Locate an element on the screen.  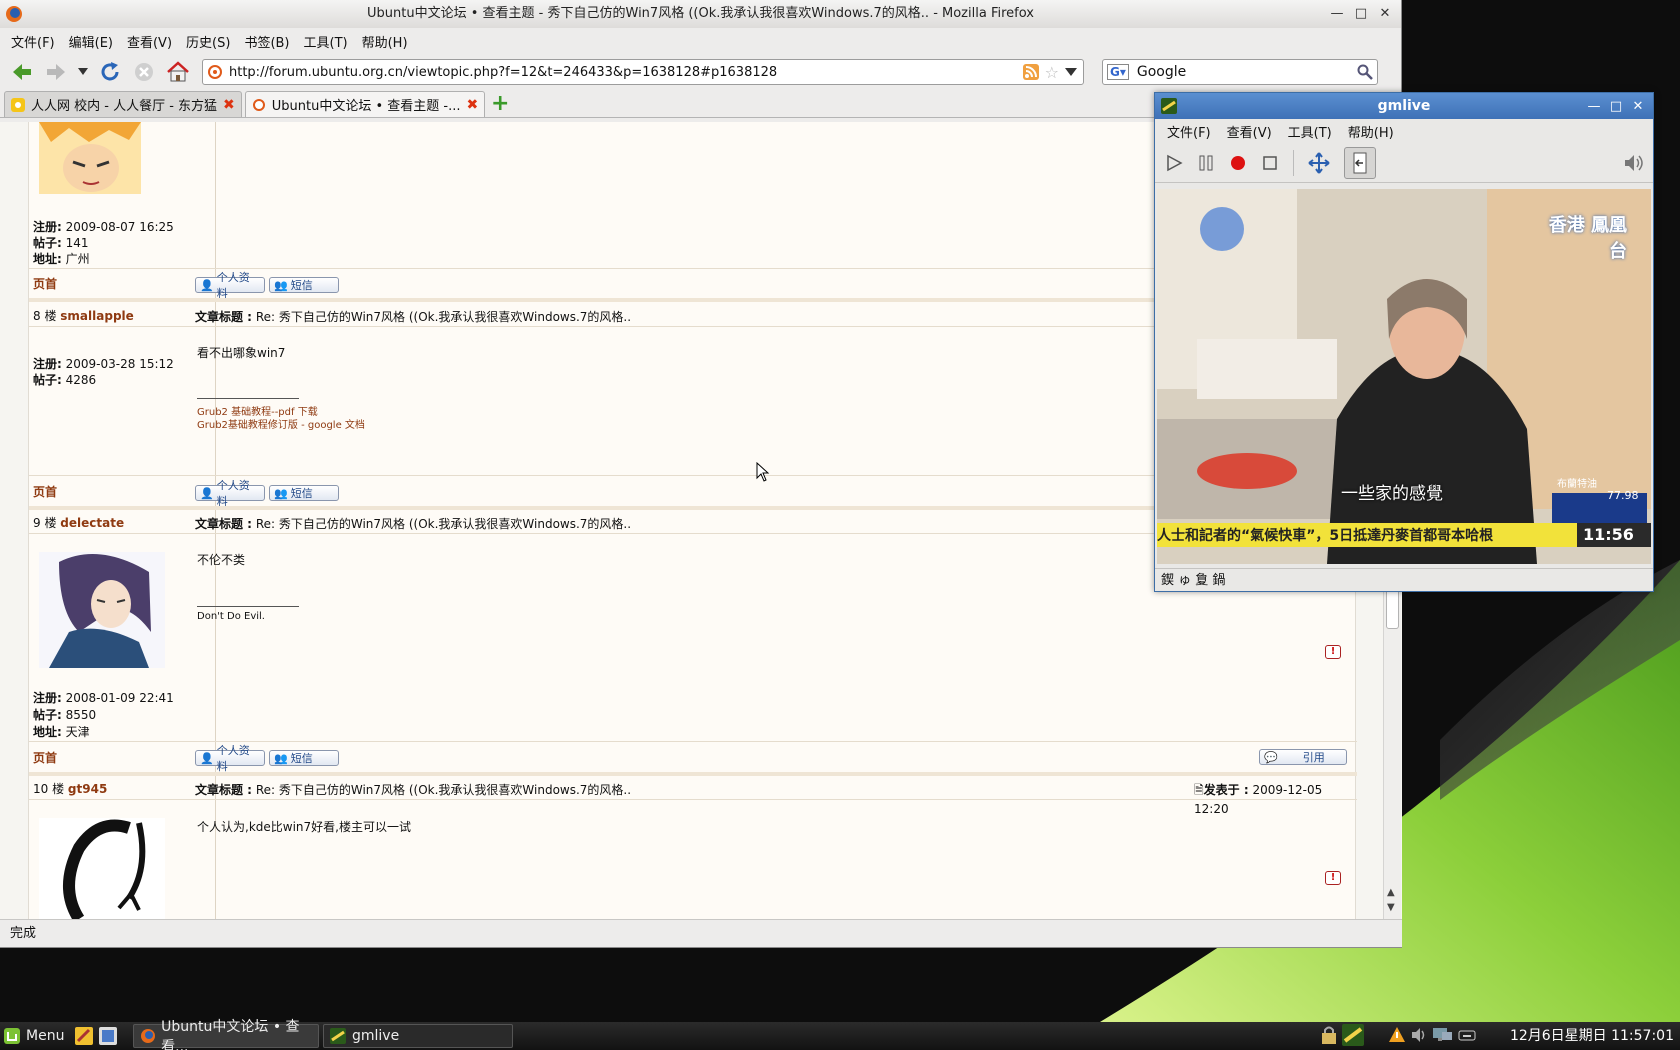
search-box: G▾ Google is located at coordinates (1240, 72).